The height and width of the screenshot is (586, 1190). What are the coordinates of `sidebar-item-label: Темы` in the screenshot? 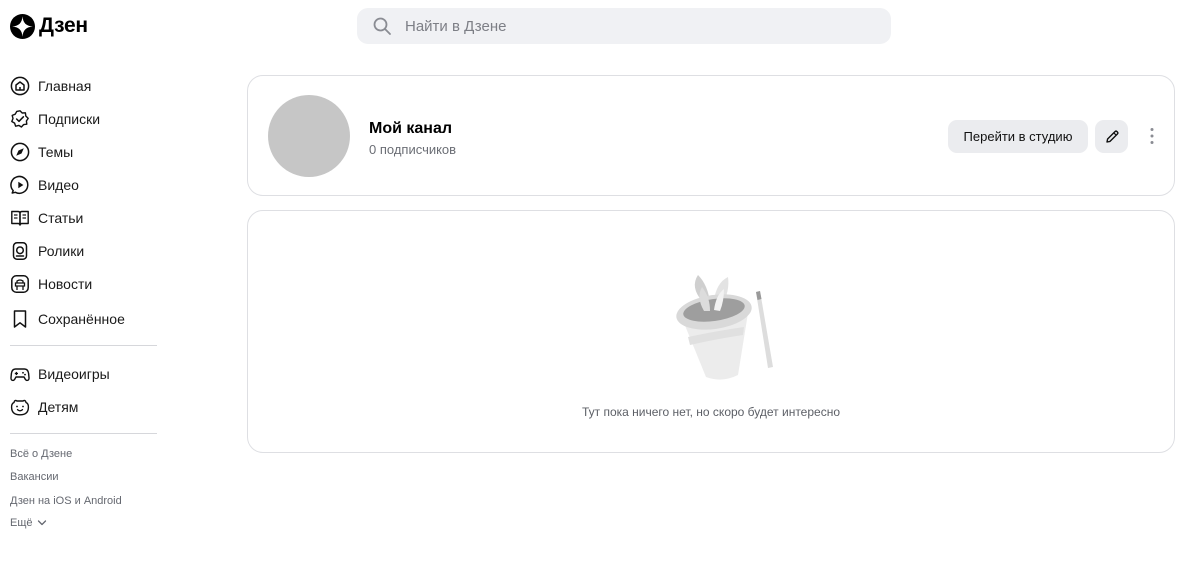 It's located at (56, 152).